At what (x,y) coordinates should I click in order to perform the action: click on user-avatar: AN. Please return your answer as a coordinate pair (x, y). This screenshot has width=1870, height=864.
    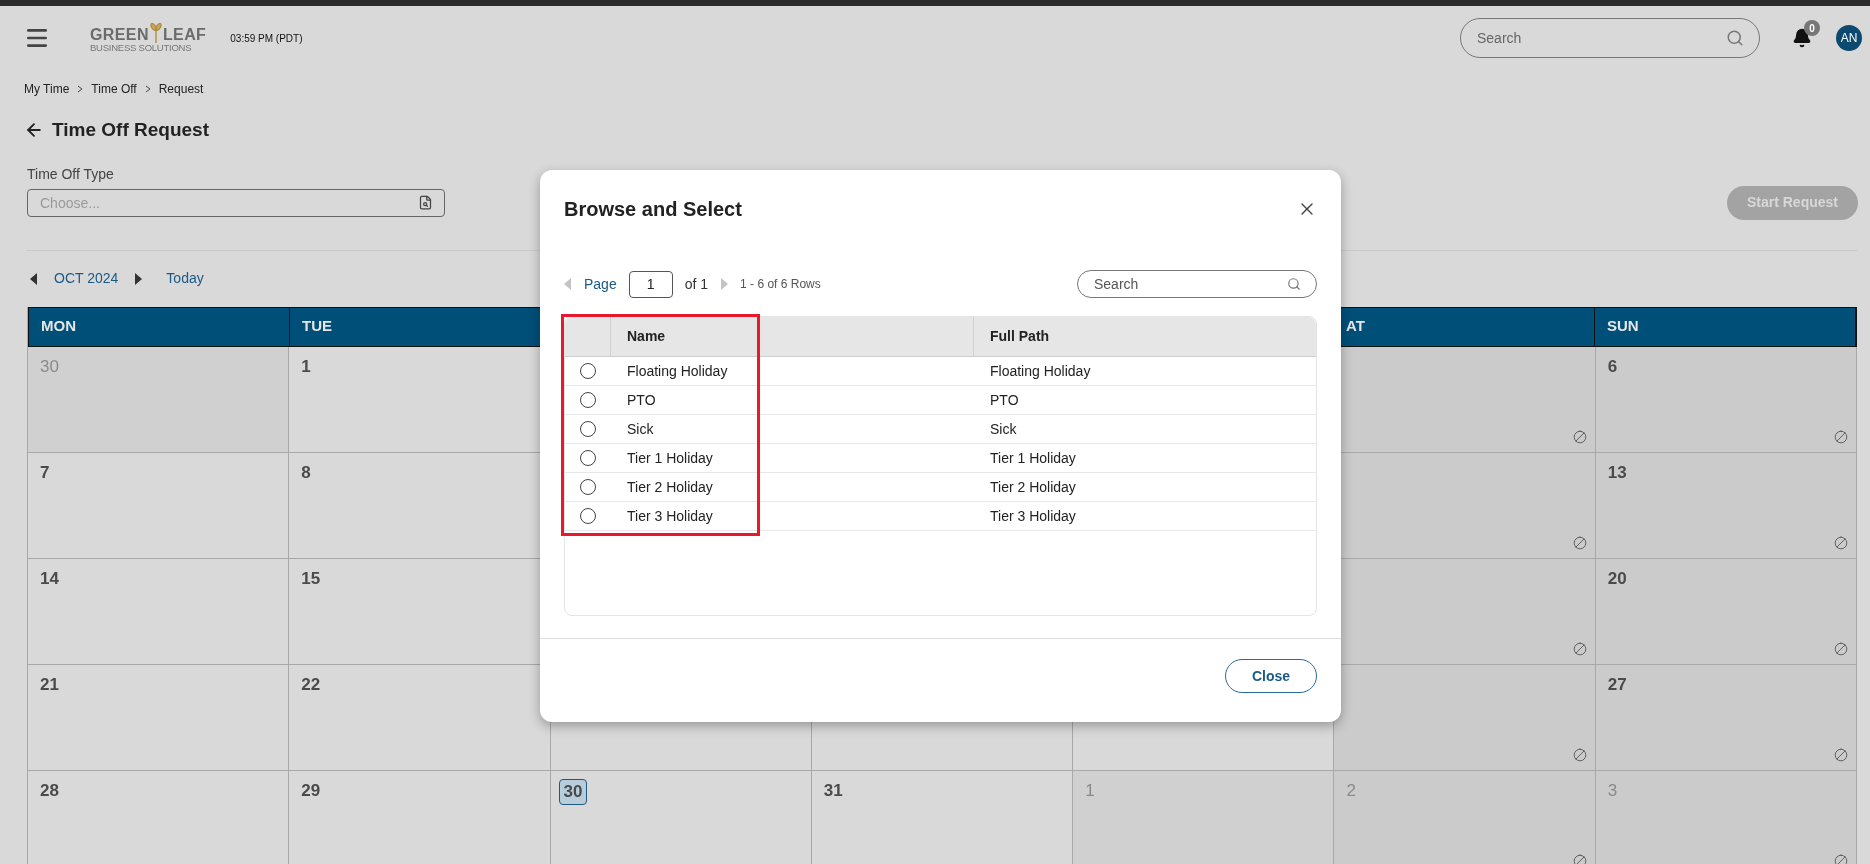
    Looking at the image, I should click on (1849, 38).